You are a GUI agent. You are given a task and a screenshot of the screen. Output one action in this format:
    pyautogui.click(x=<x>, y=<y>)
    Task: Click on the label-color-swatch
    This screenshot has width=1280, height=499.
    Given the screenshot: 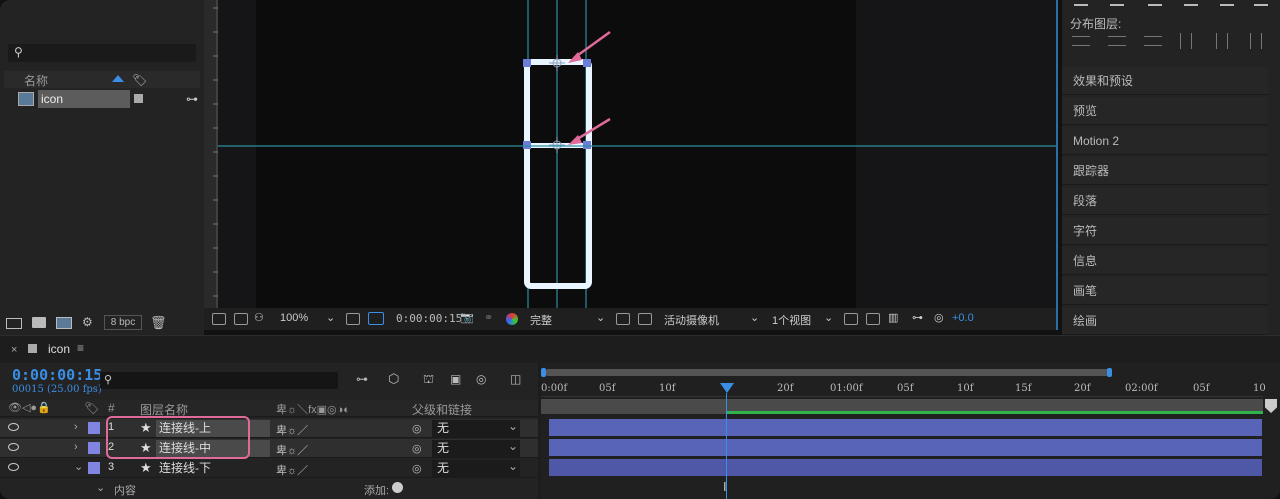 What is the action you would take?
    pyautogui.click(x=138, y=98)
    